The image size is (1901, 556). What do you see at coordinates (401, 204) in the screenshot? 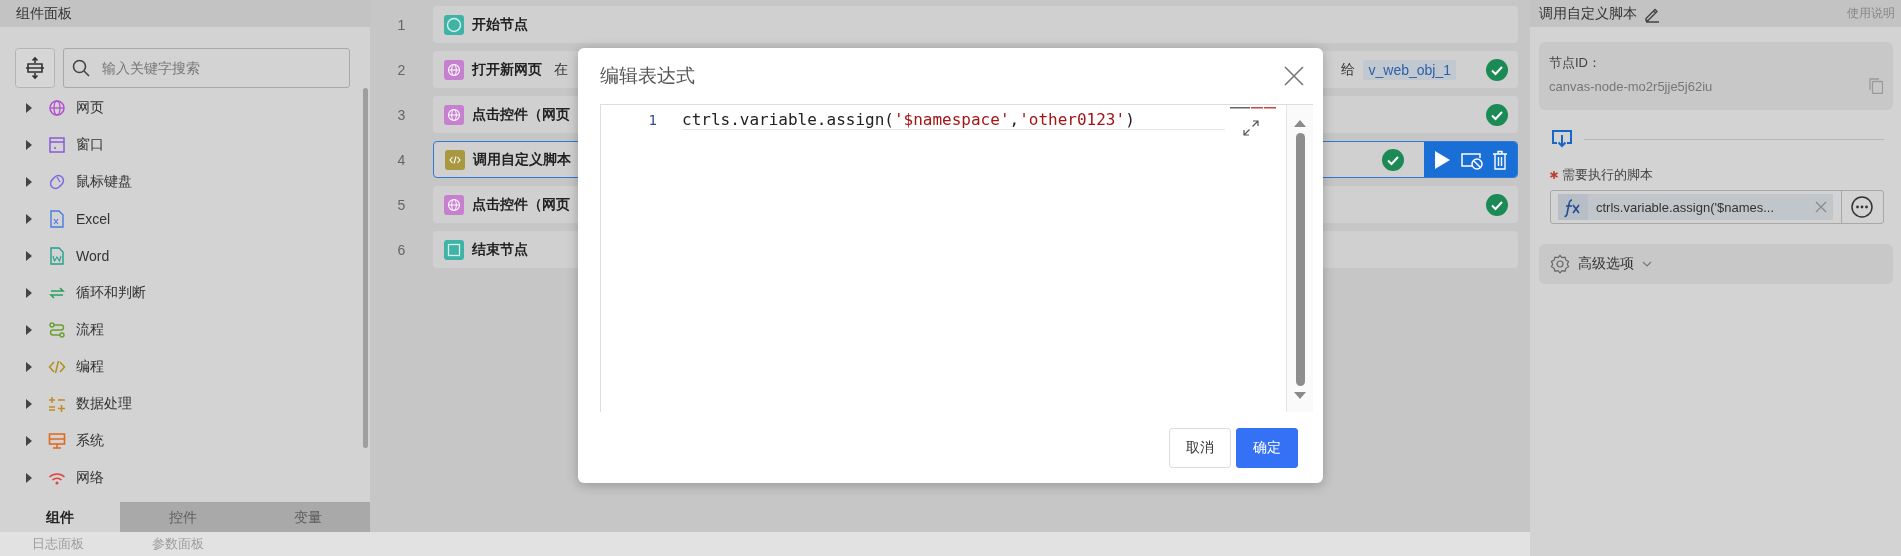
I see `line-number: 5` at bounding box center [401, 204].